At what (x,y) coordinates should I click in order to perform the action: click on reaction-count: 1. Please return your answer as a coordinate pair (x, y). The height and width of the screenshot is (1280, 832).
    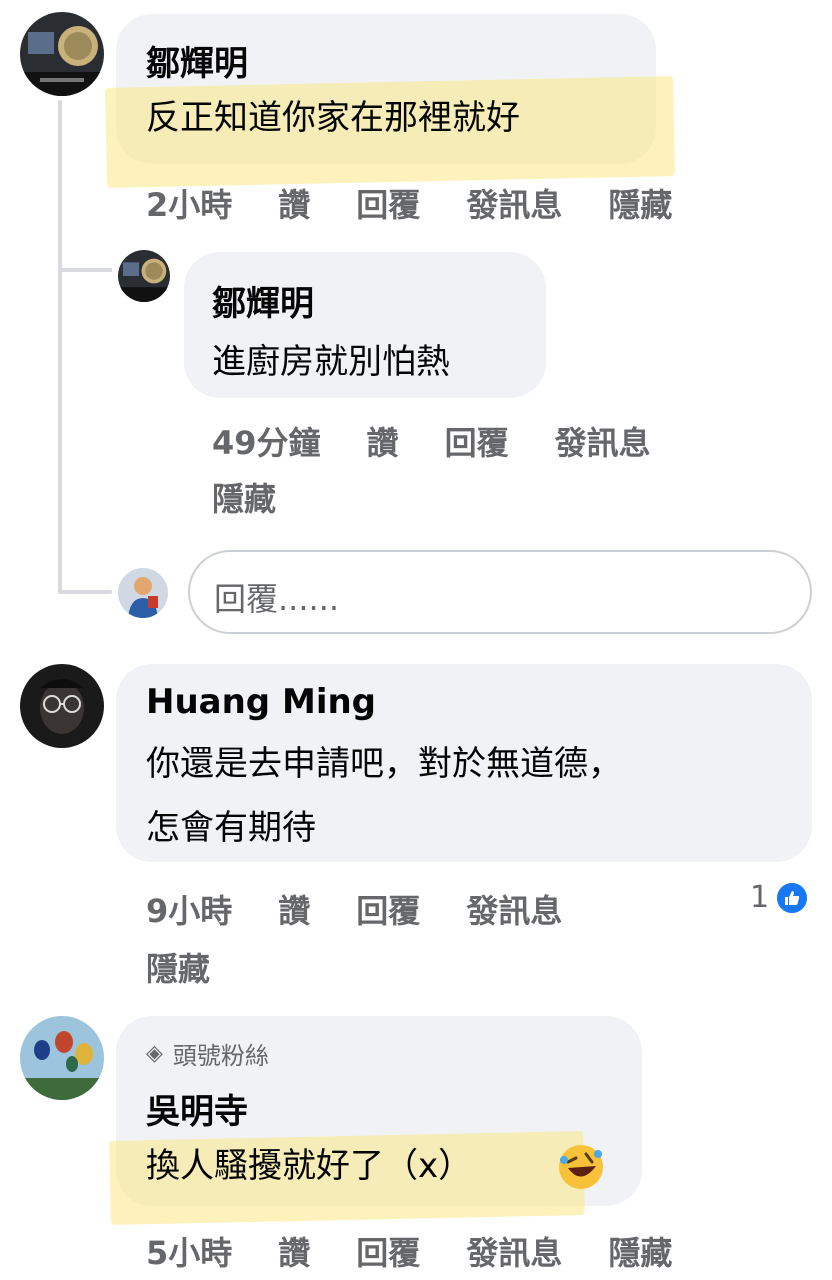
    Looking at the image, I should click on (760, 897).